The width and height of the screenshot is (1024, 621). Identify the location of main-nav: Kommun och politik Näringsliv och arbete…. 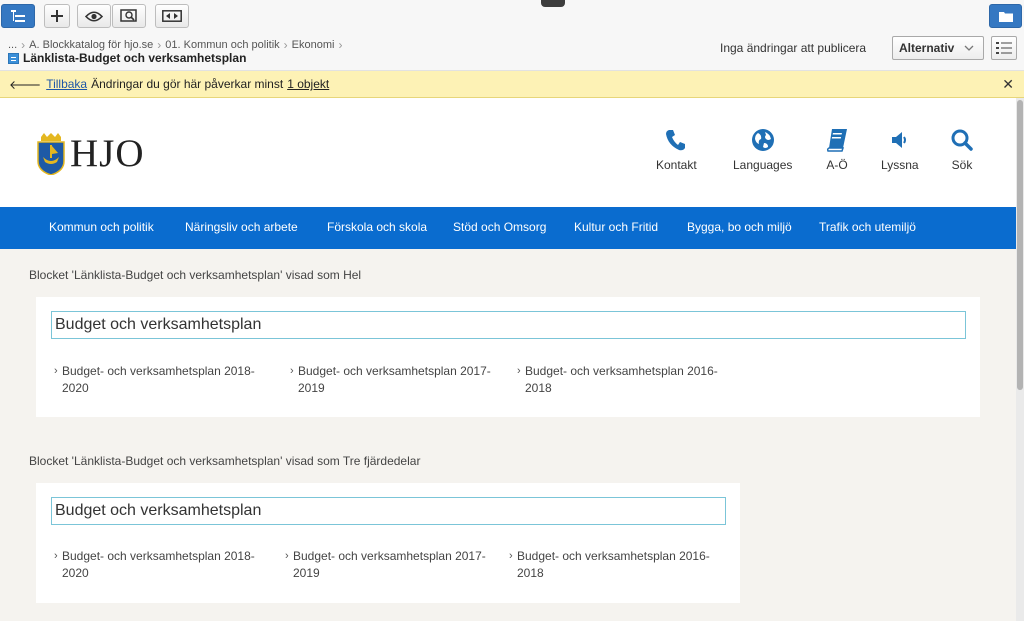
(508, 228).